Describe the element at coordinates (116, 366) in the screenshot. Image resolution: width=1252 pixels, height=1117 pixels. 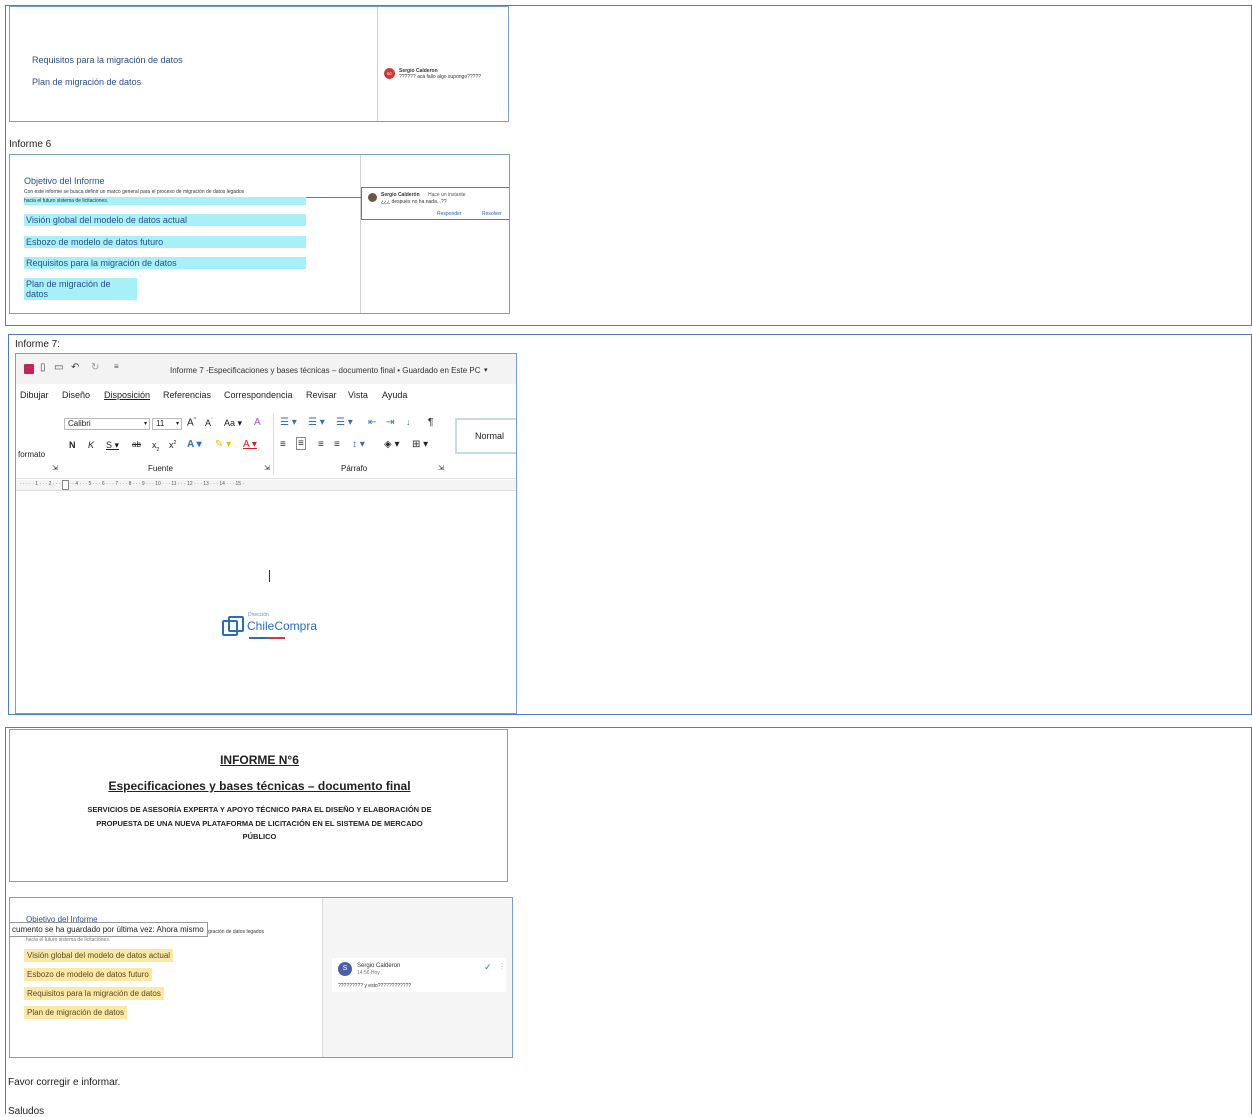
I see `customize-toolbar-icon: ≡` at that location.